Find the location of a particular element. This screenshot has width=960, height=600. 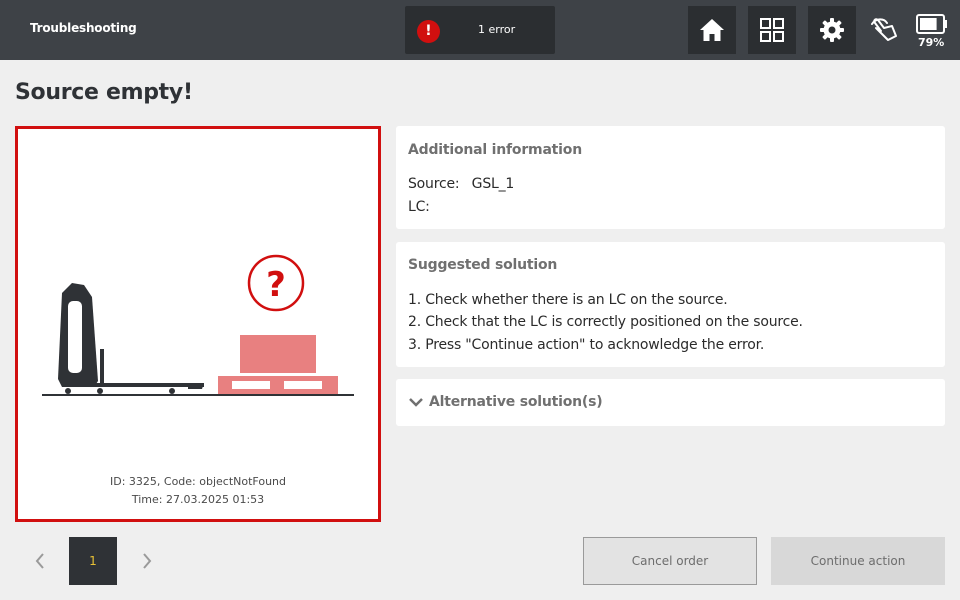

gear-icon is located at coordinates (832, 30).